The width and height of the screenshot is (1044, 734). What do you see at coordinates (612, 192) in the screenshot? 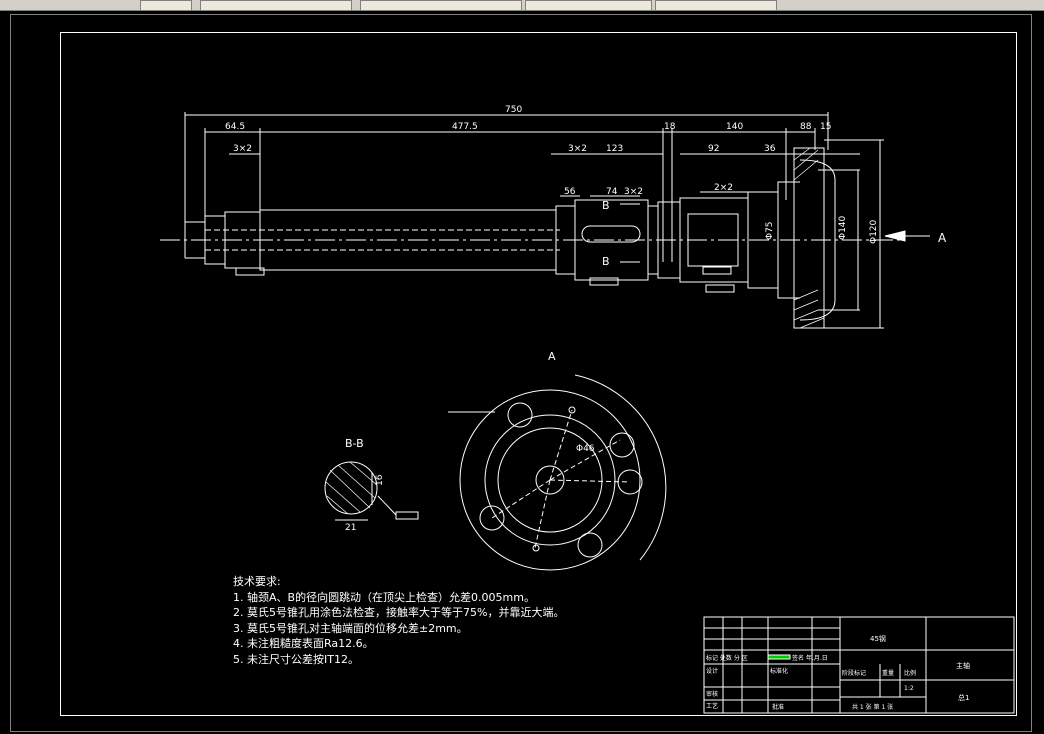
I see `dim-74: 74` at bounding box center [612, 192].